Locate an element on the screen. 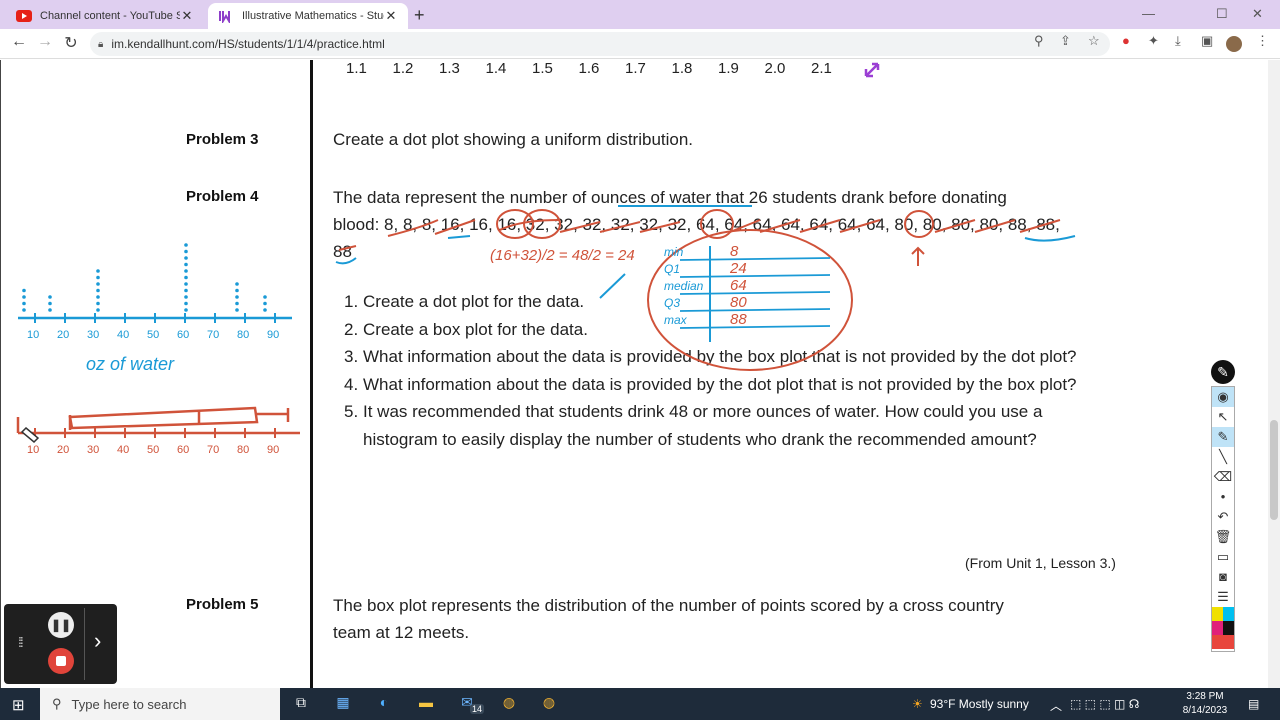 Image resolution: width=1280 pixels, height=720 pixels. windows-start-icon: ⊞ is located at coordinates (18, 705).